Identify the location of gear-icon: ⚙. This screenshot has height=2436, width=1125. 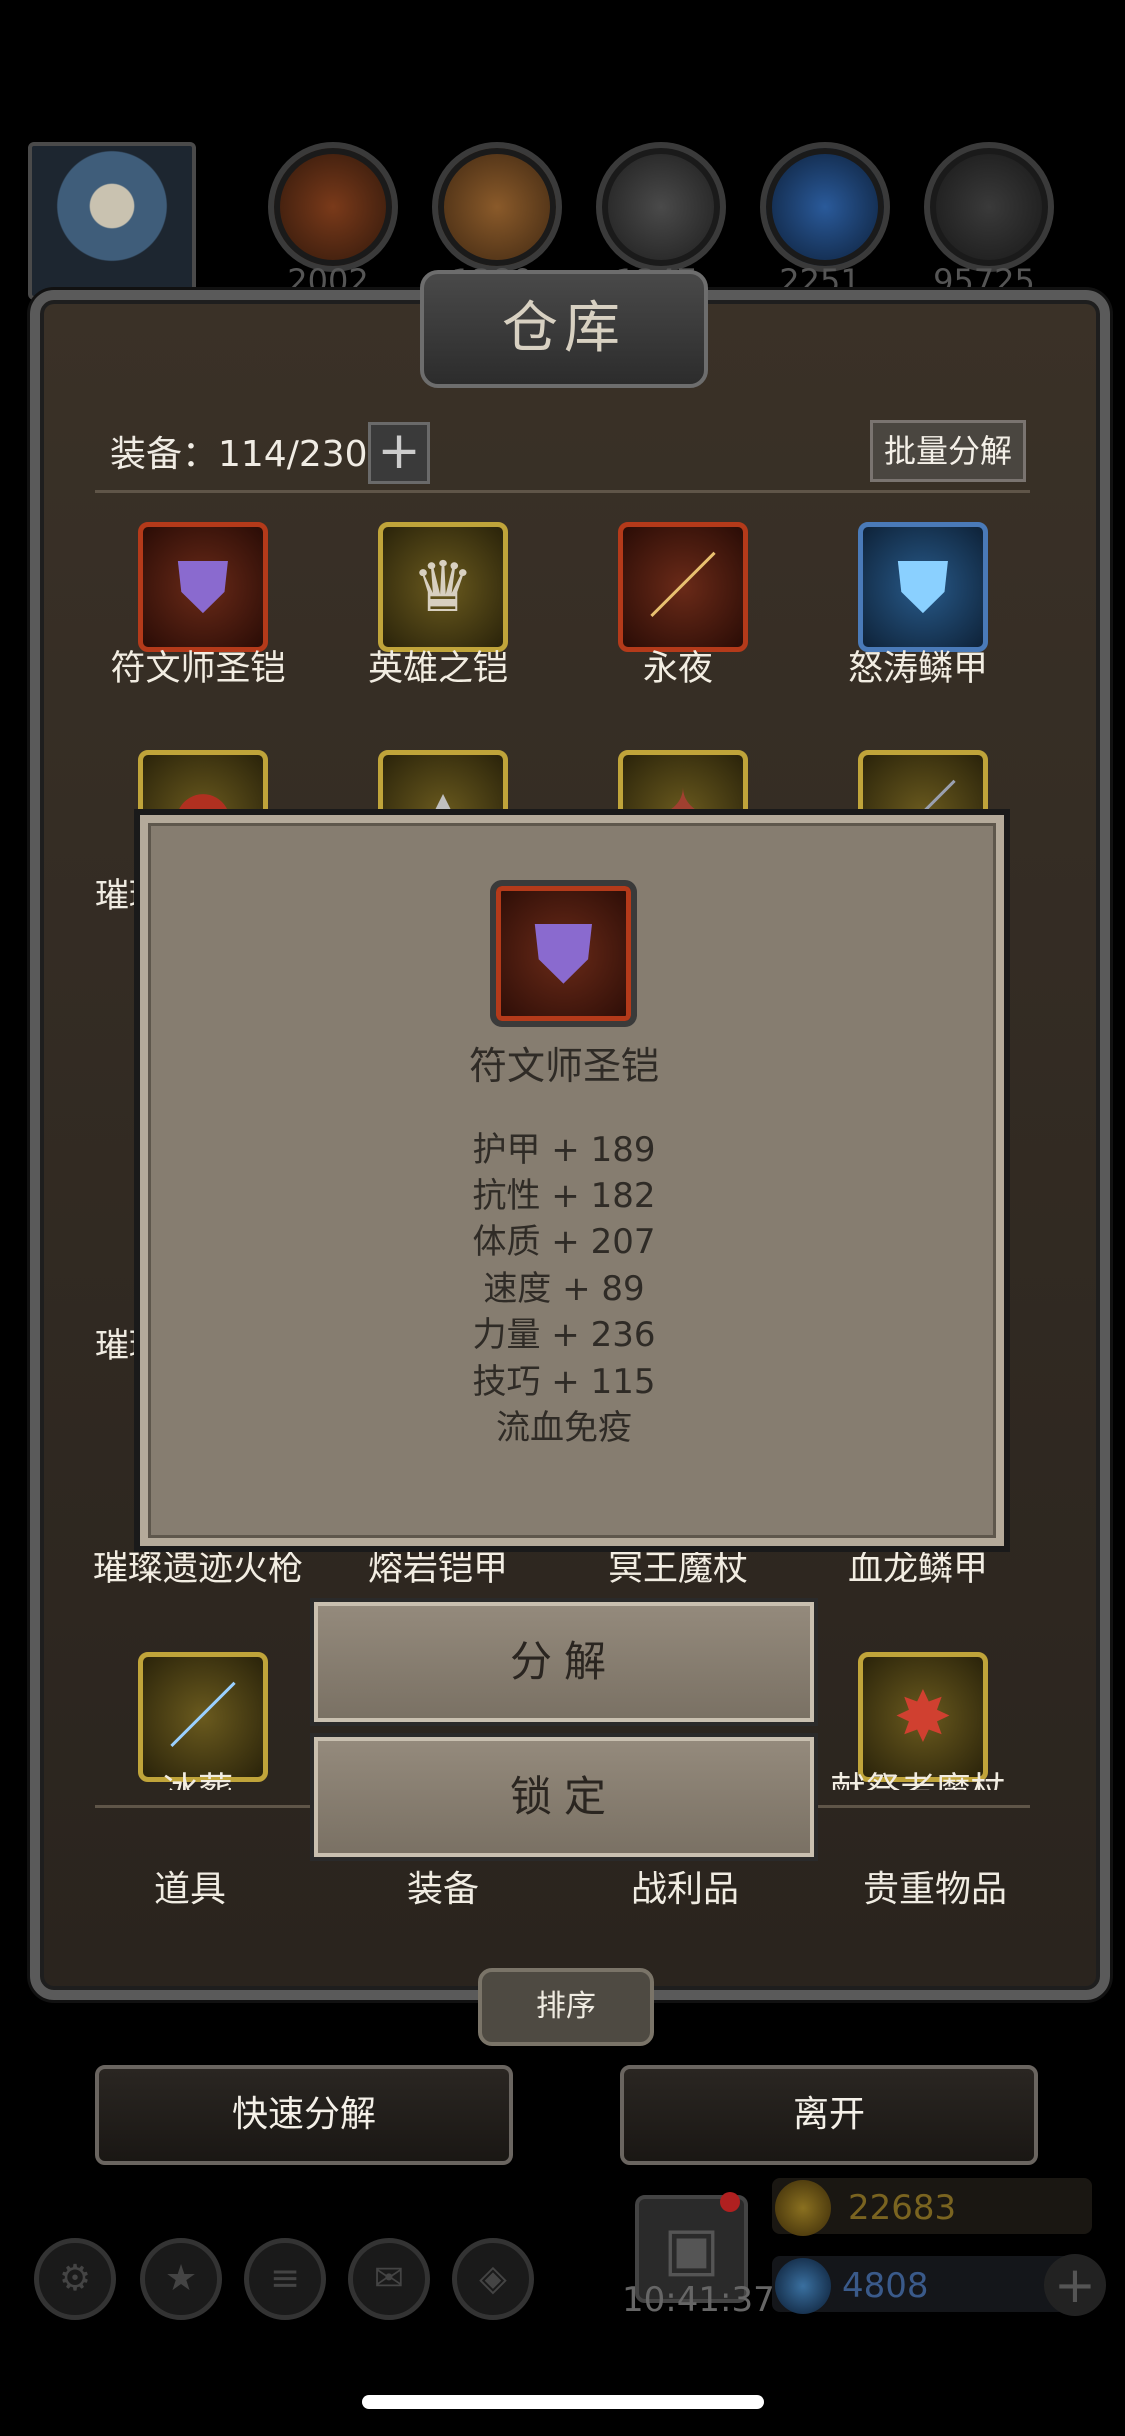
(75, 2279).